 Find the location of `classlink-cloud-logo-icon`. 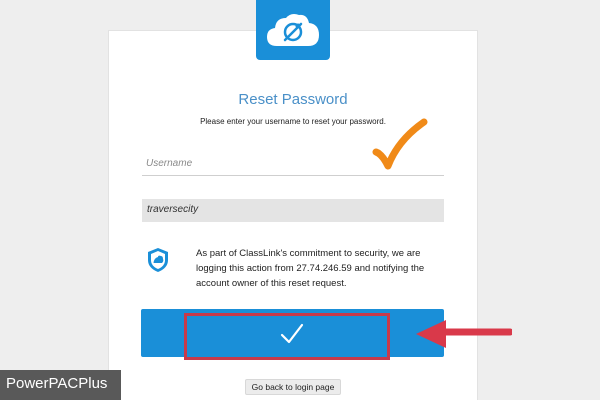

classlink-cloud-logo-icon is located at coordinates (293, 30).